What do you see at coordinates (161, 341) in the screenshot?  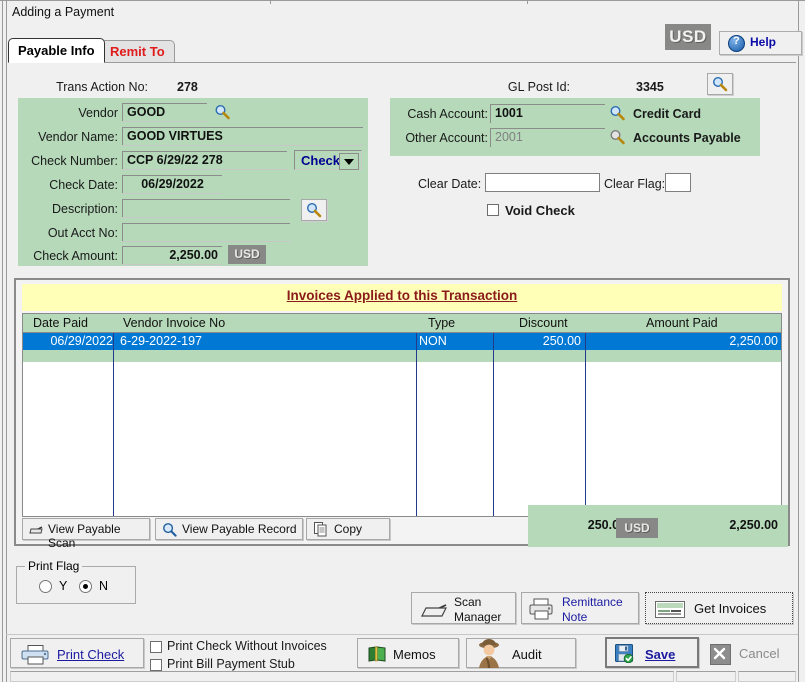 I see `cell-vendor-invoice-no: 6-29-2022-197` at bounding box center [161, 341].